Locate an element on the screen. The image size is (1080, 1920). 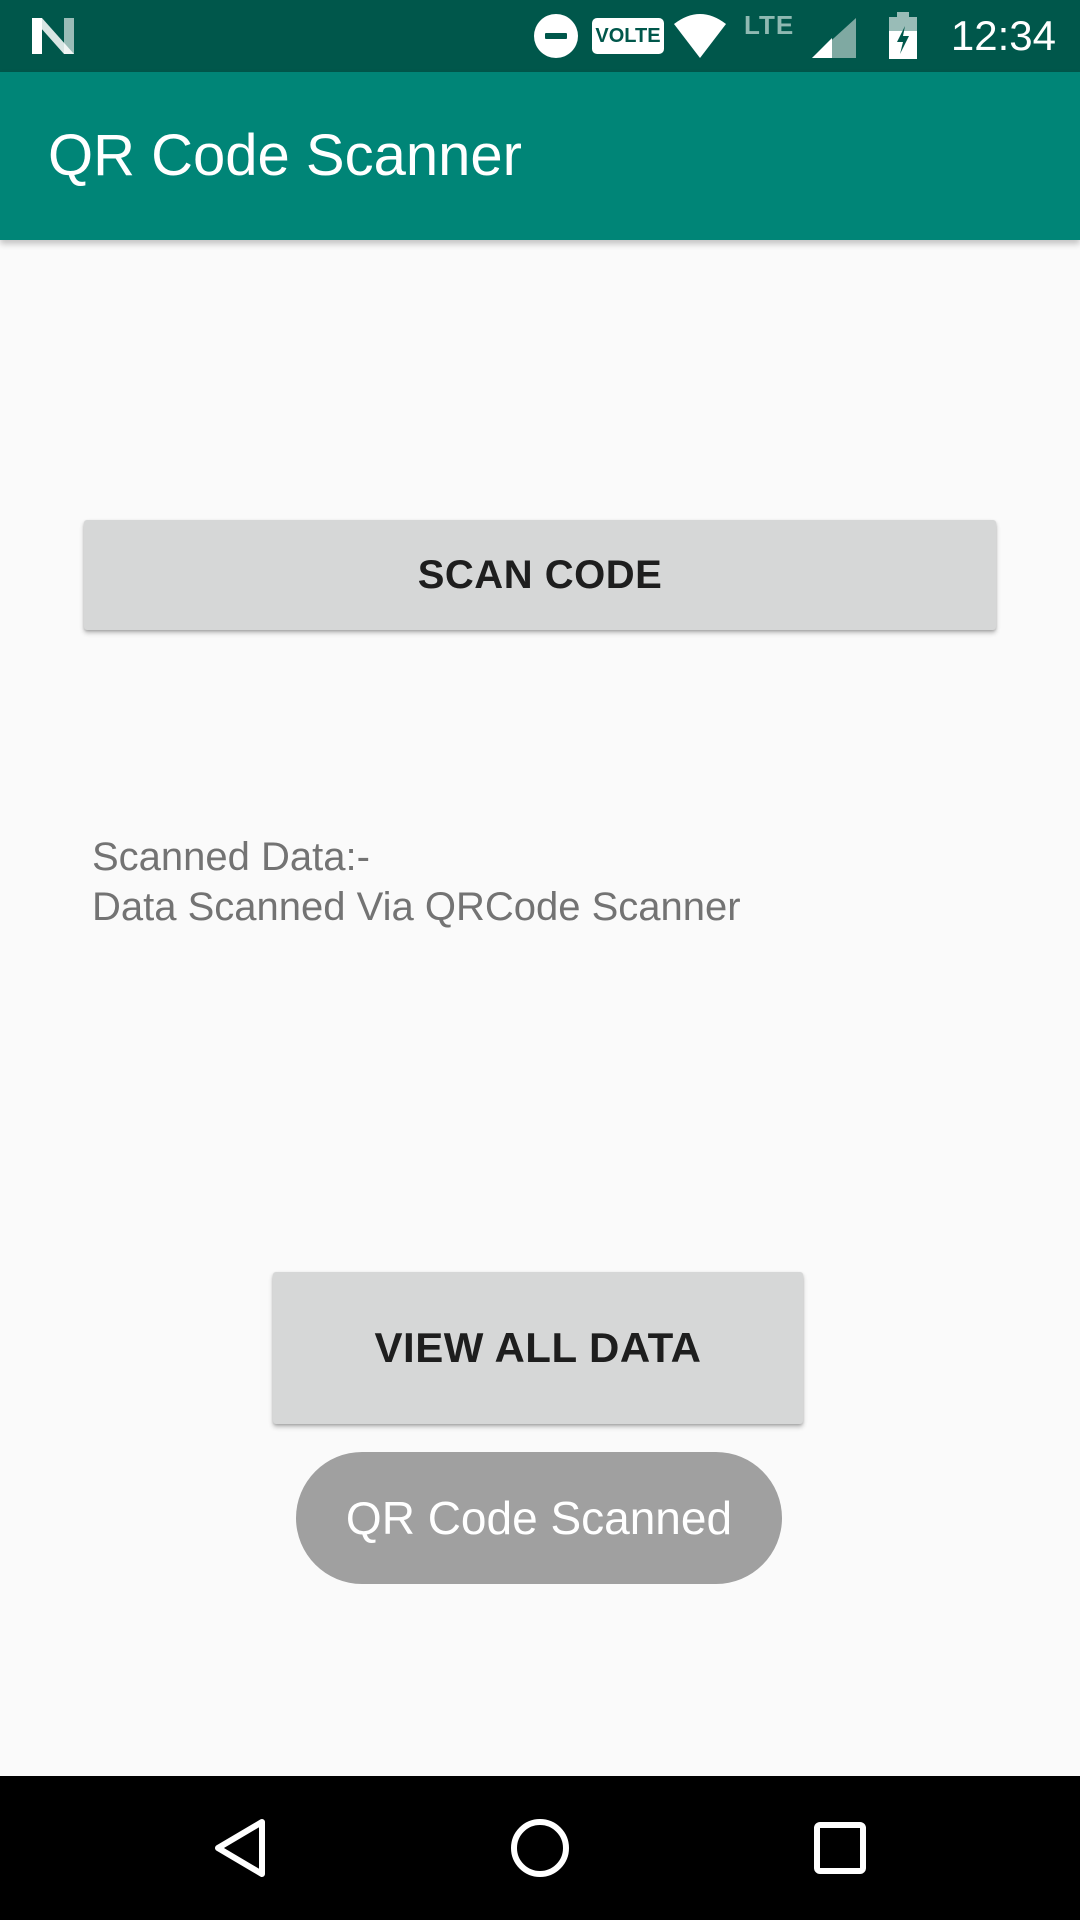
scanned-data-value: Data Scanned Via QRCode Scanner is located at coordinates (416, 907).